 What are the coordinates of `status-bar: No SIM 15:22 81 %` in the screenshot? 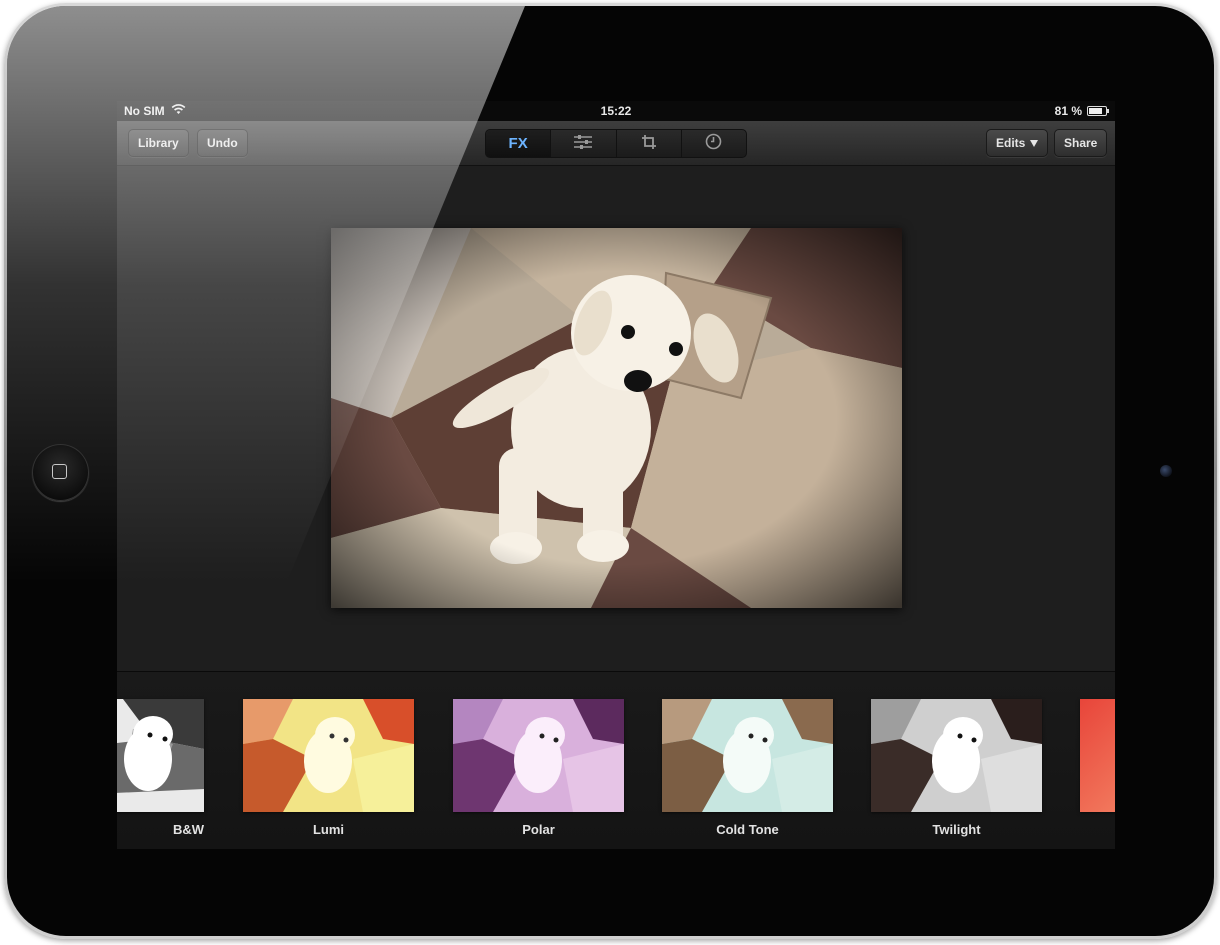 It's located at (616, 111).